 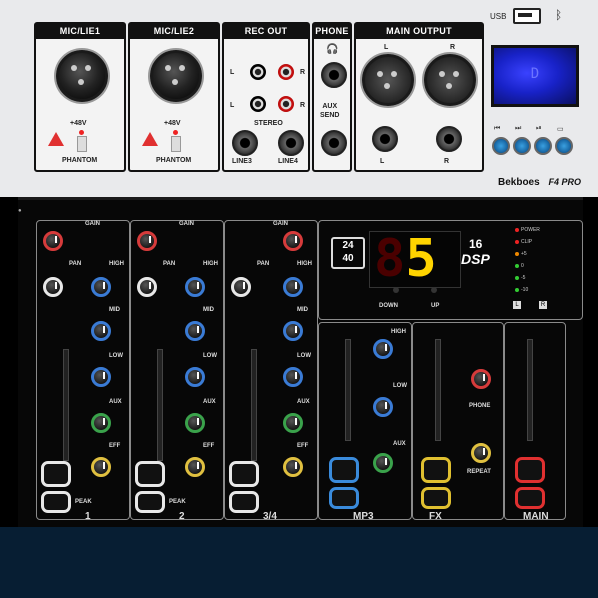 What do you see at coordinates (436, 470) in the screenshot?
I see `fx-mute-button` at bounding box center [436, 470].